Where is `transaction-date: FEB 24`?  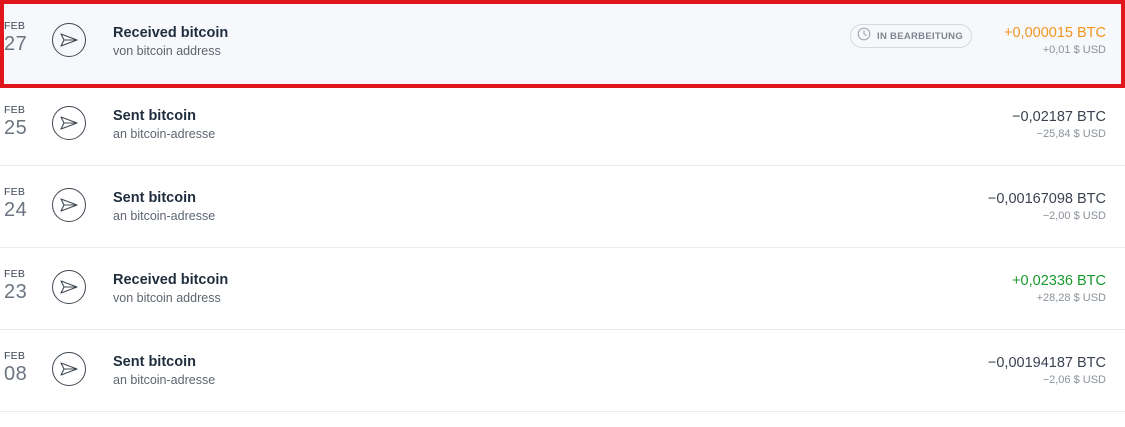 transaction-date: FEB 24 is located at coordinates (21, 203).